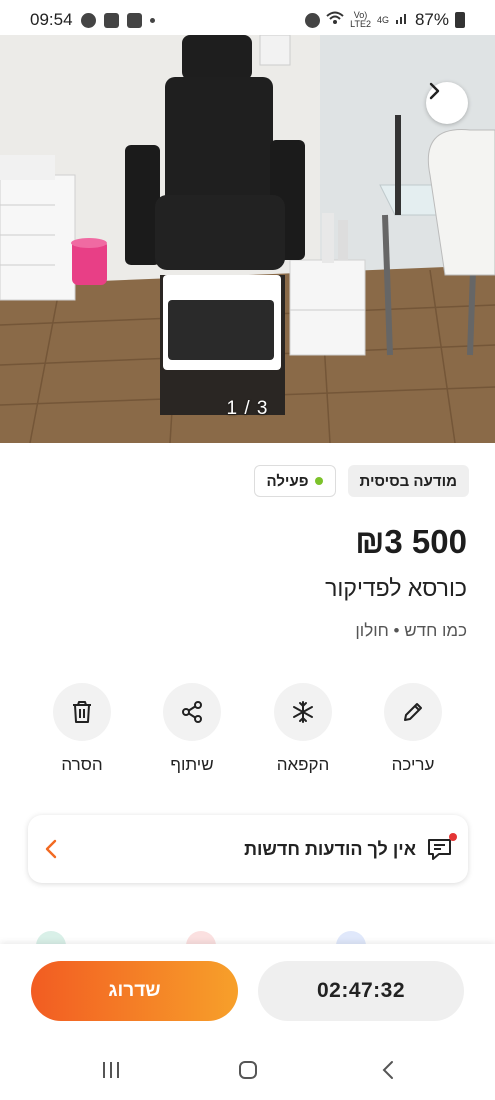 The height and width of the screenshot is (1100, 495). I want to click on alarm-icon, so click(313, 20).